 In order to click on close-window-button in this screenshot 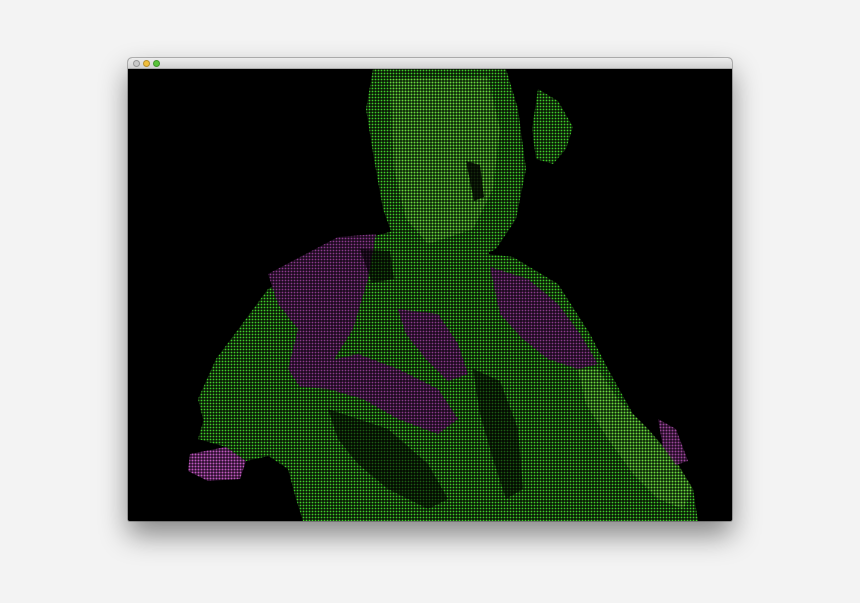, I will do `click(136, 63)`.